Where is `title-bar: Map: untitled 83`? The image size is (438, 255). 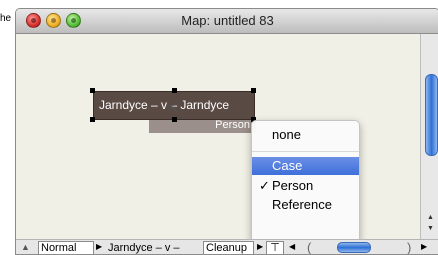 title-bar: Map: untitled 83 is located at coordinates (227, 21).